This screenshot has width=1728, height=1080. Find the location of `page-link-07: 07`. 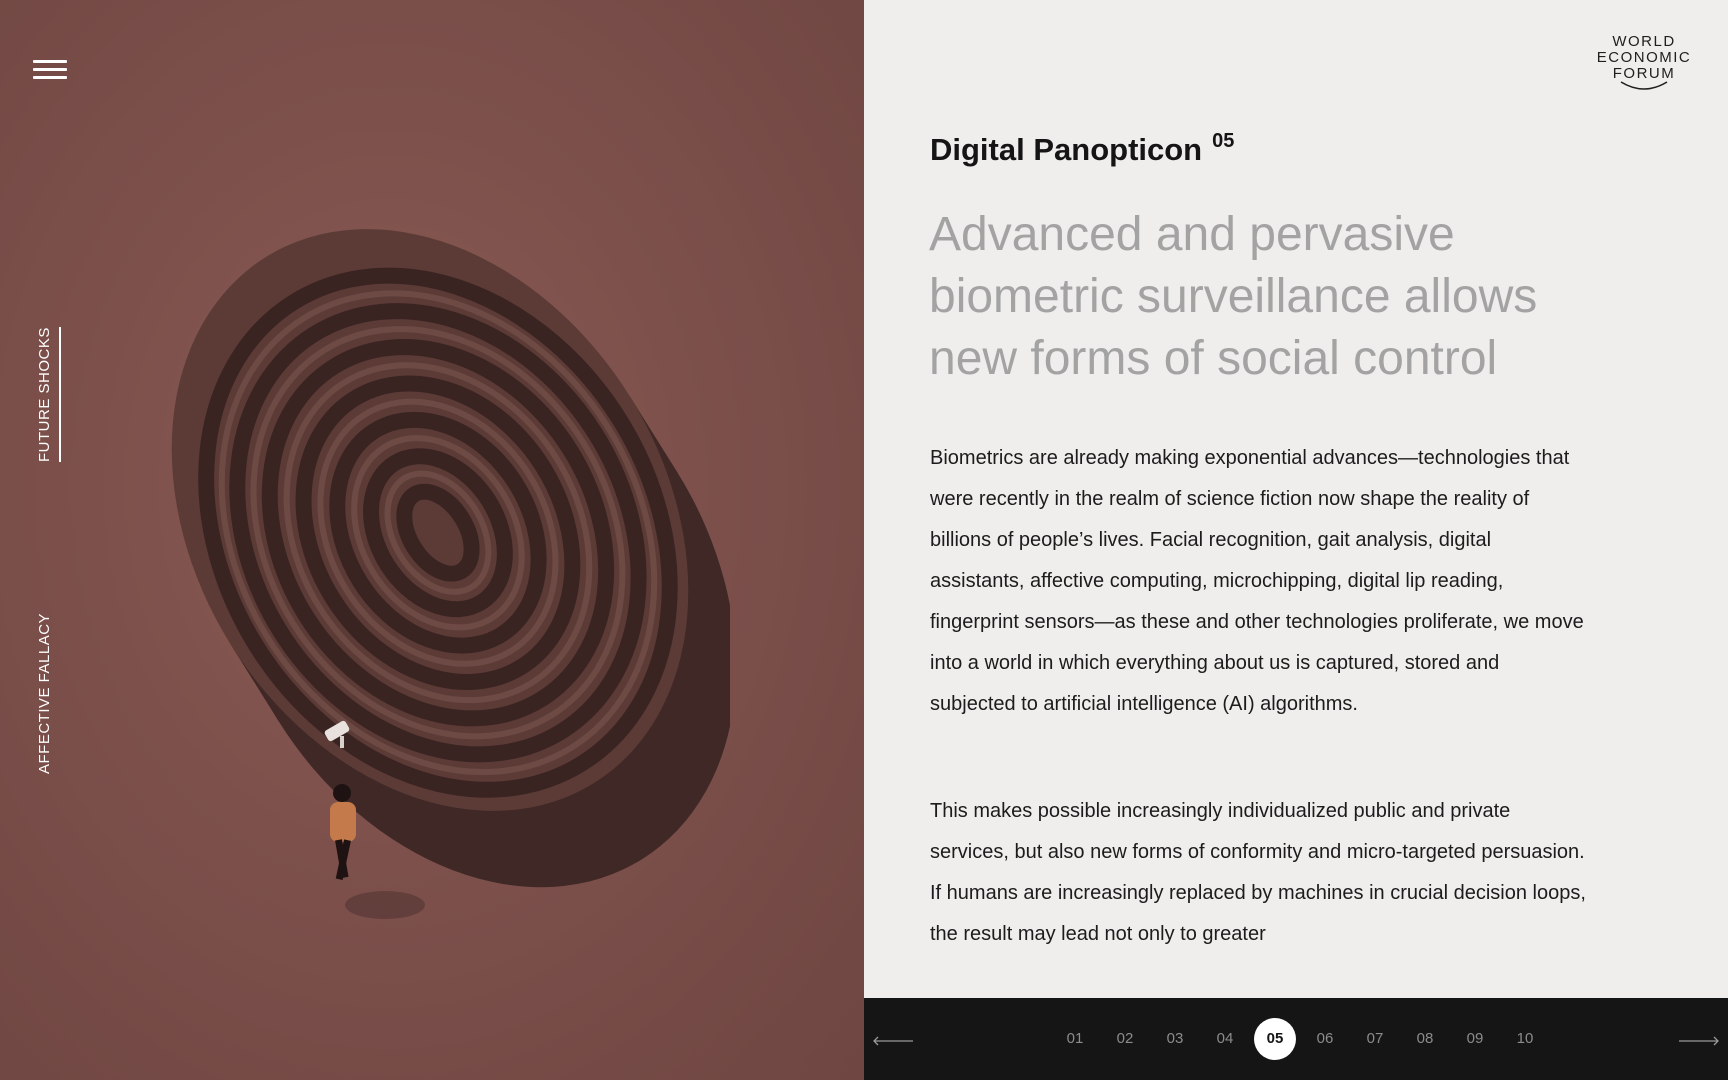

page-link-07: 07 is located at coordinates (1375, 1039).